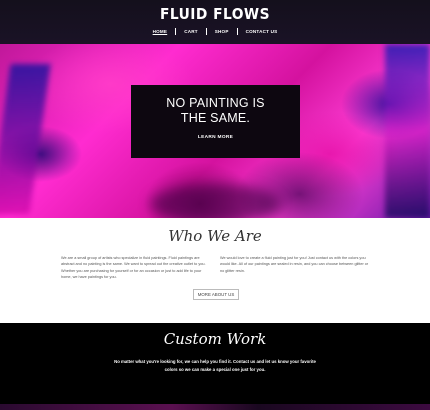  Describe the element at coordinates (191, 31) in the screenshot. I see `nav-cart: CART` at that location.